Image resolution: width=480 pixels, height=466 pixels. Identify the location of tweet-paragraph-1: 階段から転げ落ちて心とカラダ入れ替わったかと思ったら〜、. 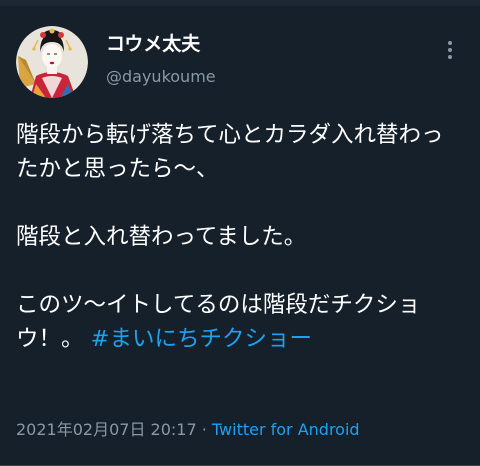
(230, 152).